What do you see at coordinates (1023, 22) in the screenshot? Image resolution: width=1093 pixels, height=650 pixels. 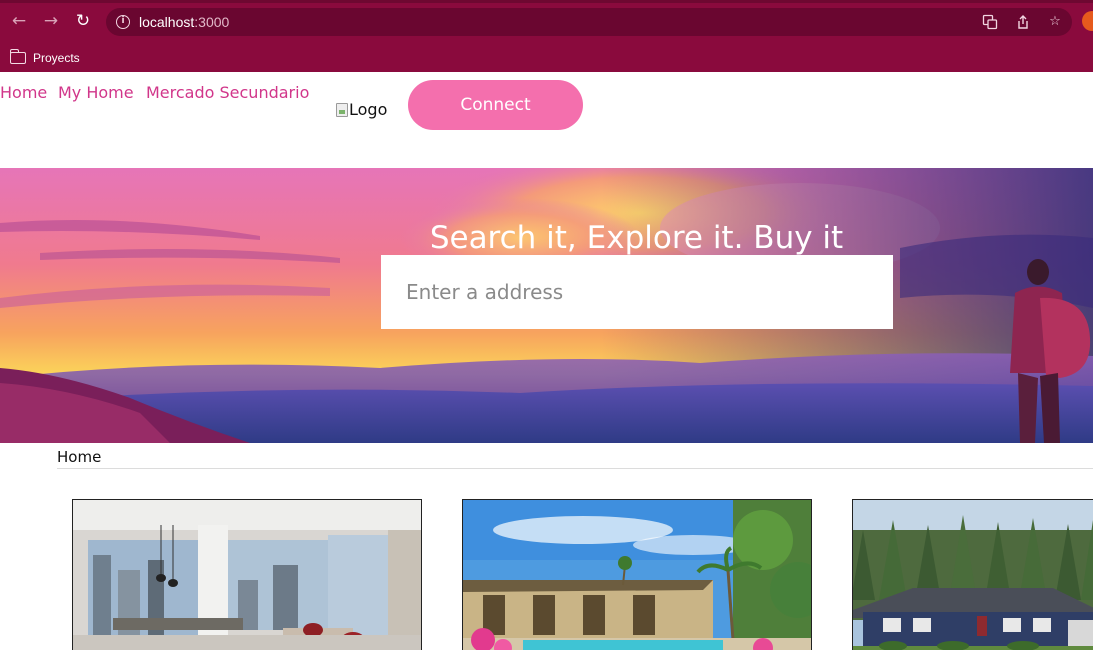 I see `share-icon` at bounding box center [1023, 22].